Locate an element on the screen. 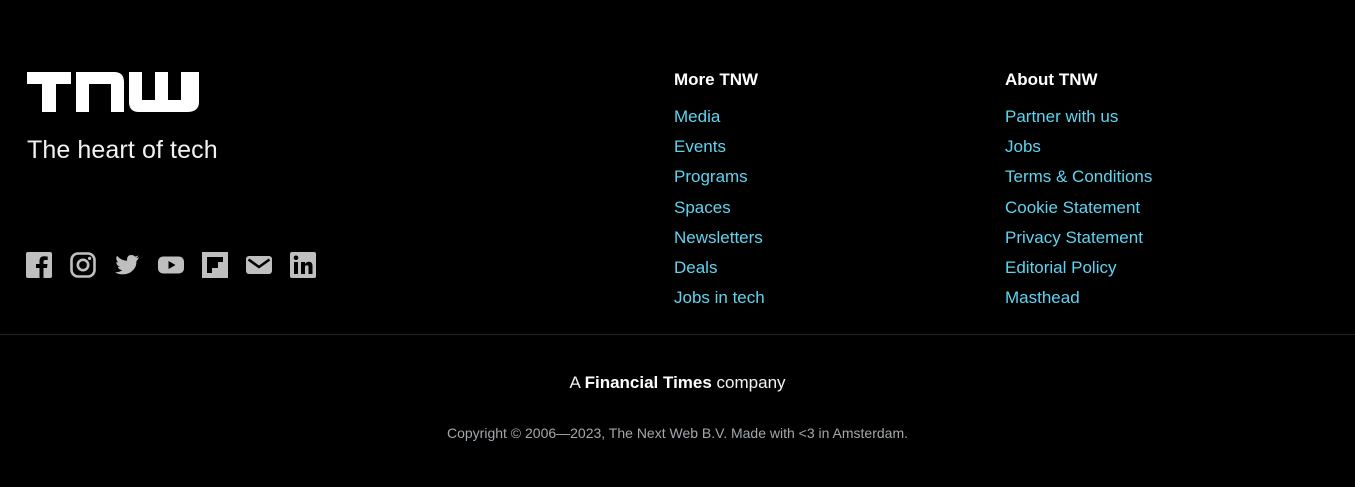 Image resolution: width=1355 pixels, height=487 pixels. footer-link-masthead: Masthead is located at coordinates (1042, 297).